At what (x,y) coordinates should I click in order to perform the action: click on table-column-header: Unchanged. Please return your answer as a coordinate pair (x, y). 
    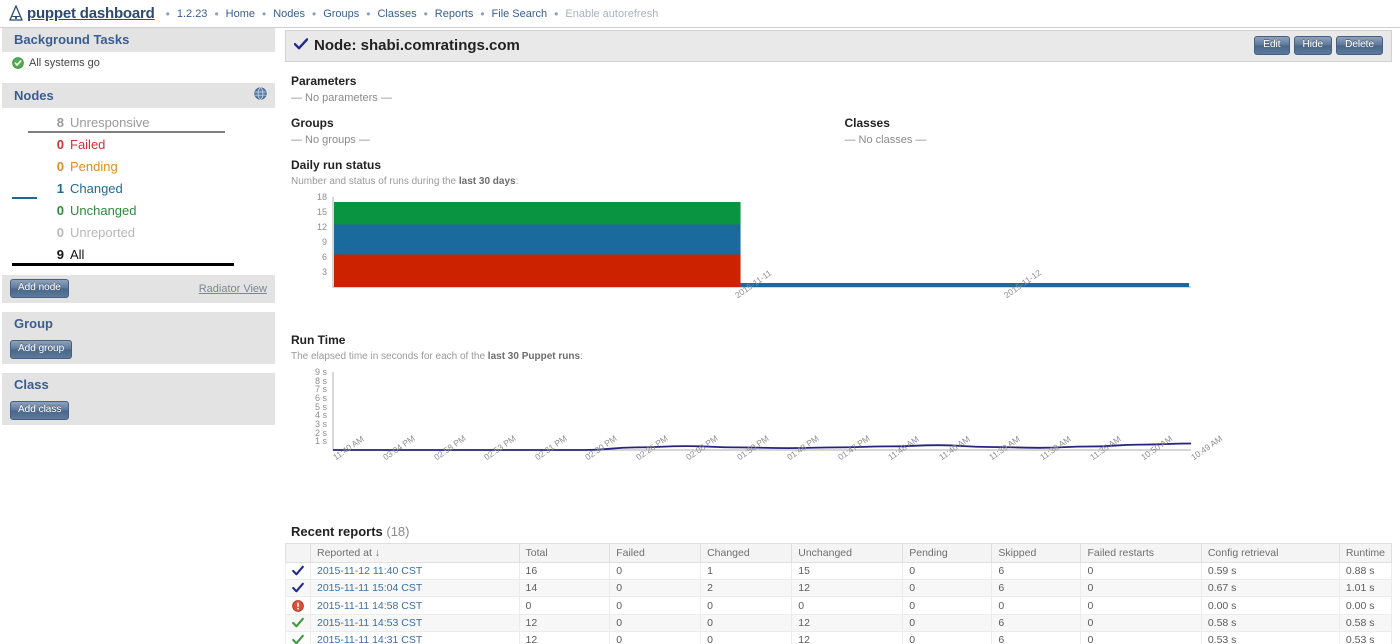
    Looking at the image, I should click on (847, 553).